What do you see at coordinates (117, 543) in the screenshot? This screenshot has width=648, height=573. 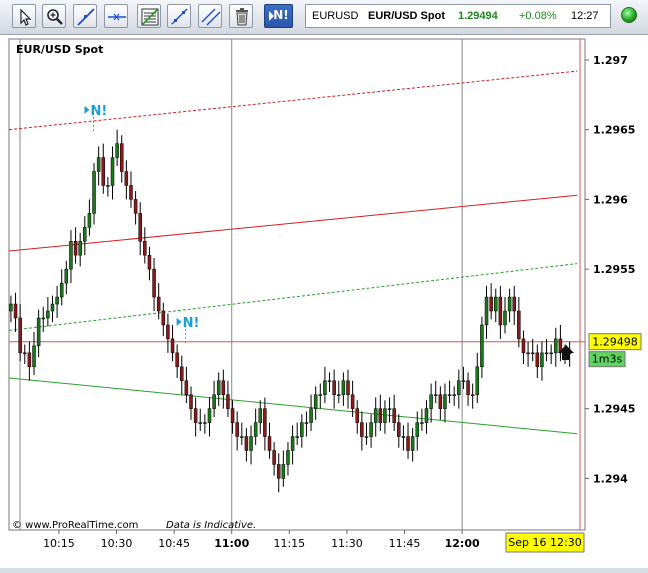 I see `x-tick-label: 10:30` at bounding box center [117, 543].